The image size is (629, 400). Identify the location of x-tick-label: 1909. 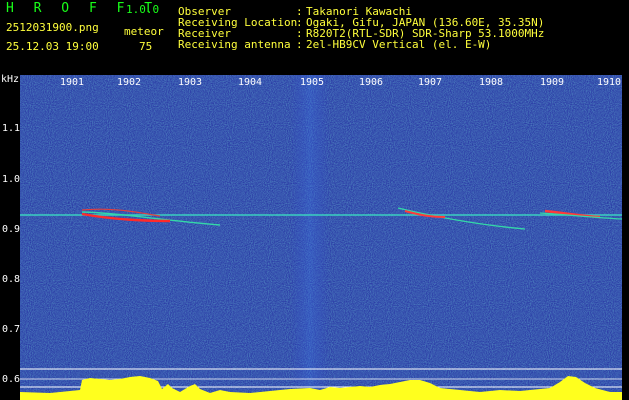
(552, 82).